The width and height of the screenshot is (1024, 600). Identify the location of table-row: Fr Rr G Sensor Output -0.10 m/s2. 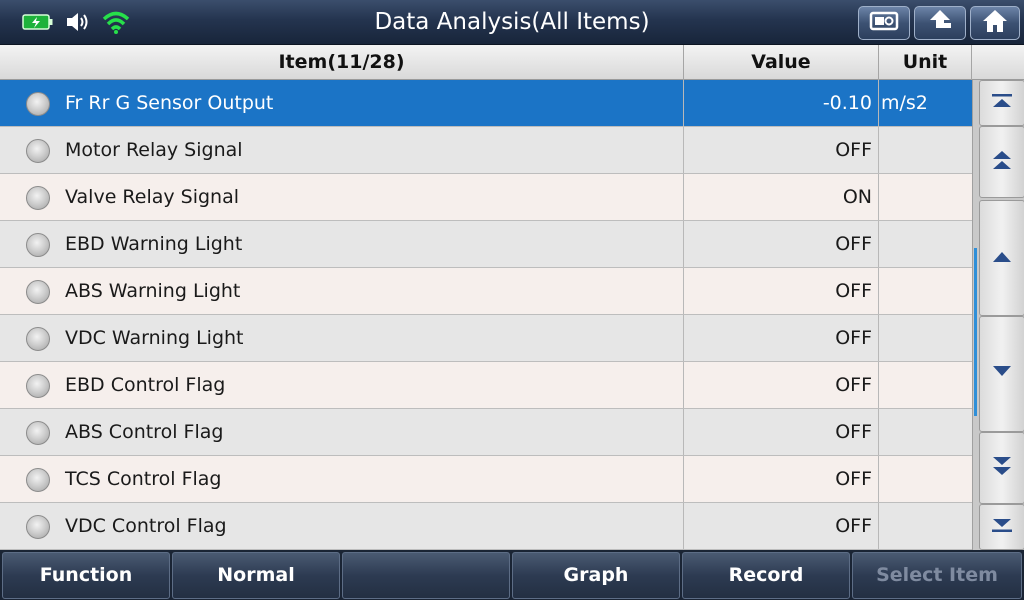
(486, 103).